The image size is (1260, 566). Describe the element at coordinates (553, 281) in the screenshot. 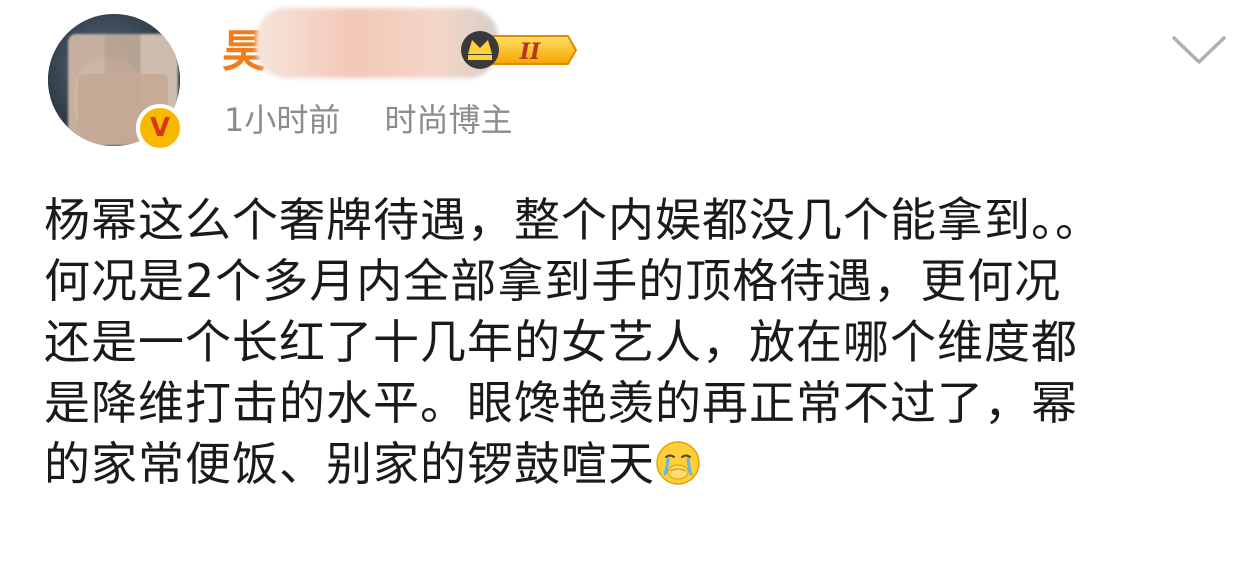

I see `post-text-line: 何况是2个多月内全部拿到手的顶格待遇，更何况` at that location.